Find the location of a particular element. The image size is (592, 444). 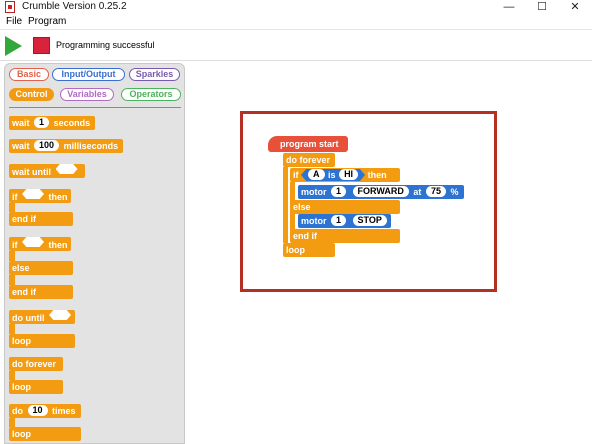

category-input-output: Input/Output is located at coordinates (88, 74).